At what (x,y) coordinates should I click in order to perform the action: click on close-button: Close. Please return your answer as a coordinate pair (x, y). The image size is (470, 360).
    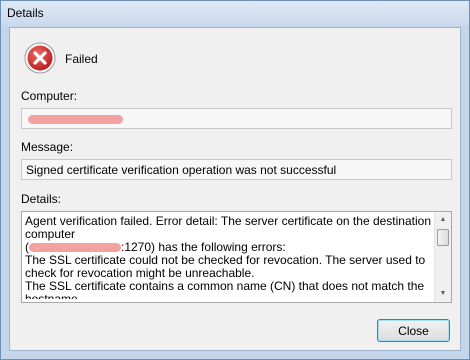
    Looking at the image, I should click on (413, 330).